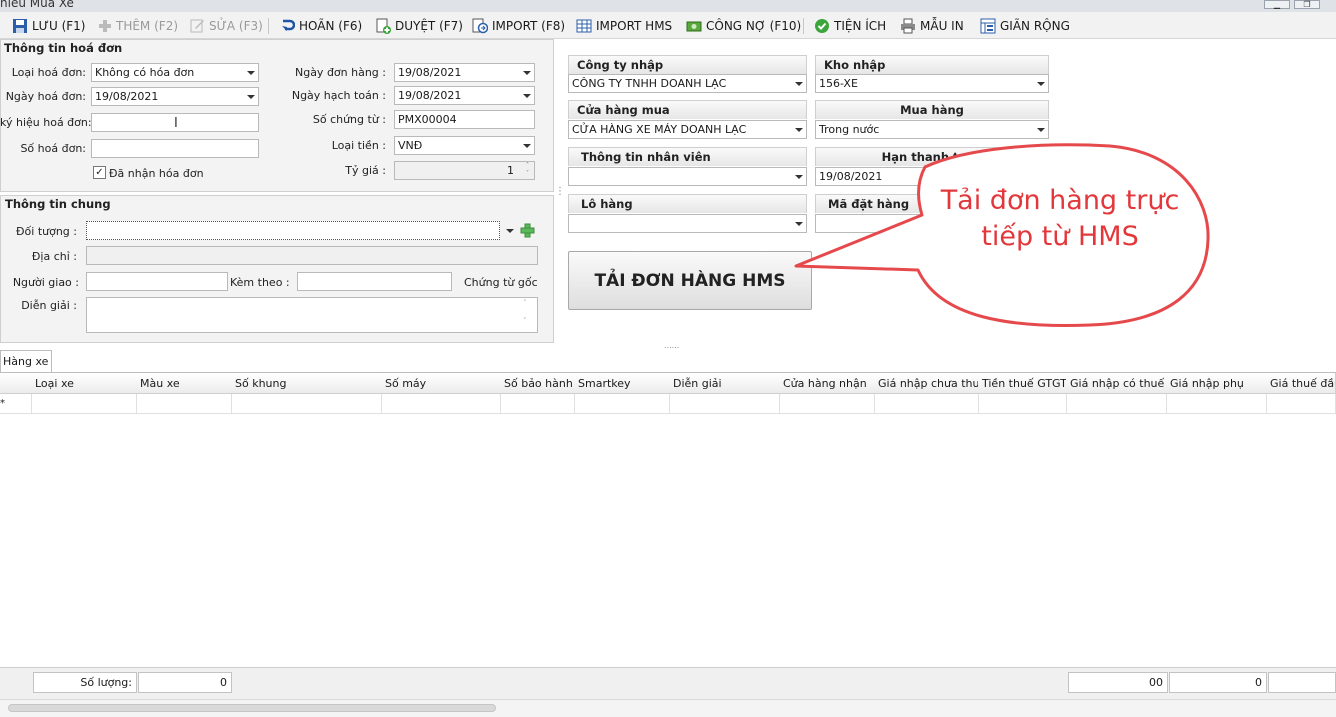 The image size is (1336, 717). Describe the element at coordinates (226, 25) in the screenshot. I see `edit-button: SỬA (F3)` at that location.